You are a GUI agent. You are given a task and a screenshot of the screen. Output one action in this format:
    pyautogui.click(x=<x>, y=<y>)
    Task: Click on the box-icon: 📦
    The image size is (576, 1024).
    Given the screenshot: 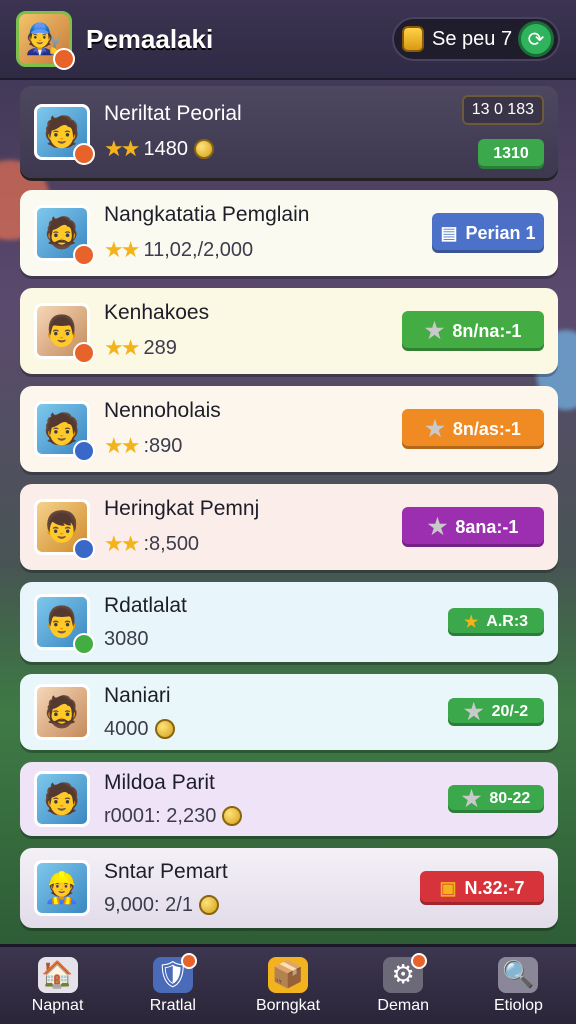 What is the action you would take?
    pyautogui.click(x=288, y=974)
    